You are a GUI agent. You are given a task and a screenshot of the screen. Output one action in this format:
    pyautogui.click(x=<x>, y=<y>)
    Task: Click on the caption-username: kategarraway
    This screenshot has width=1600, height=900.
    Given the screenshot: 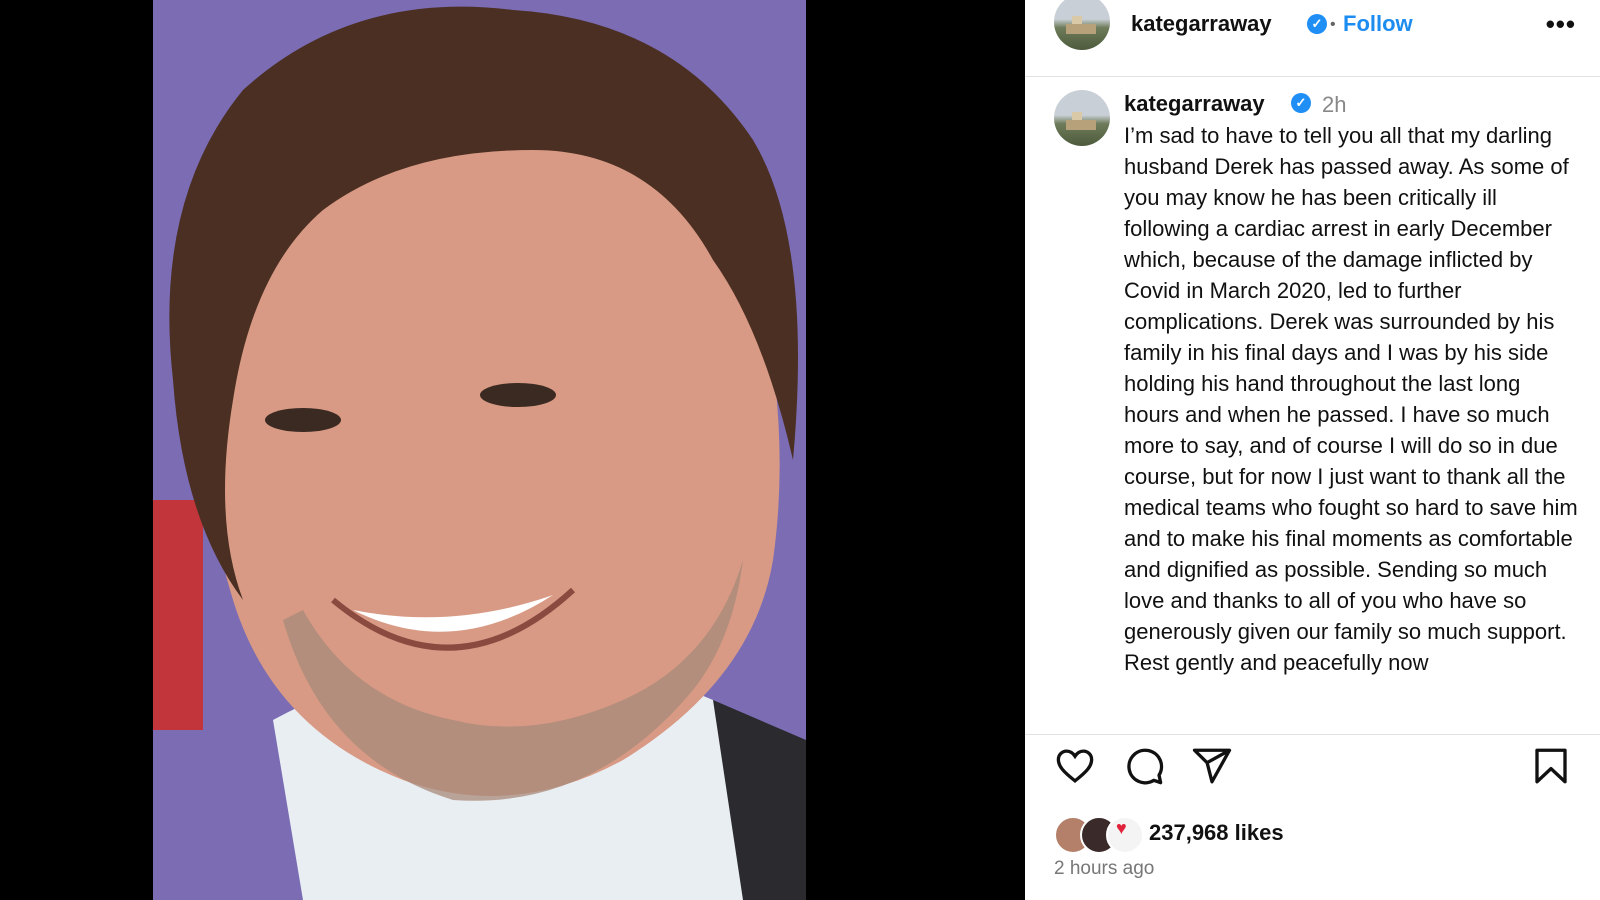 What is the action you would take?
    pyautogui.click(x=1194, y=104)
    